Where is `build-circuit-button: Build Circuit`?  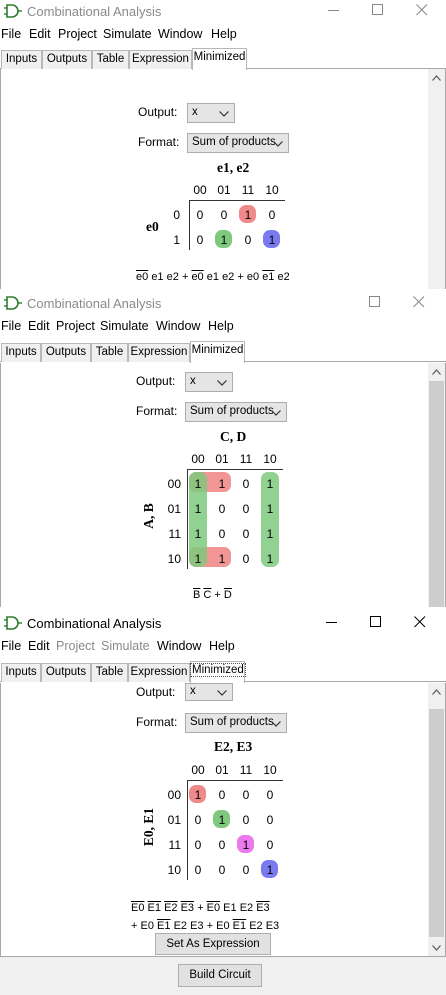 build-circuit-button: Build Circuit is located at coordinates (220, 975).